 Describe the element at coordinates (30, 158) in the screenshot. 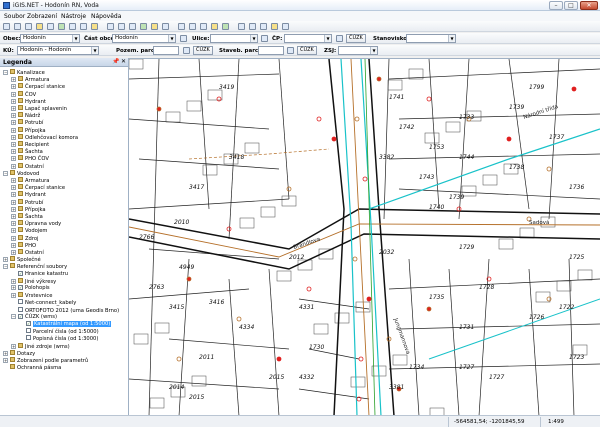

I see `legend-item: + PHO ČOV` at that location.